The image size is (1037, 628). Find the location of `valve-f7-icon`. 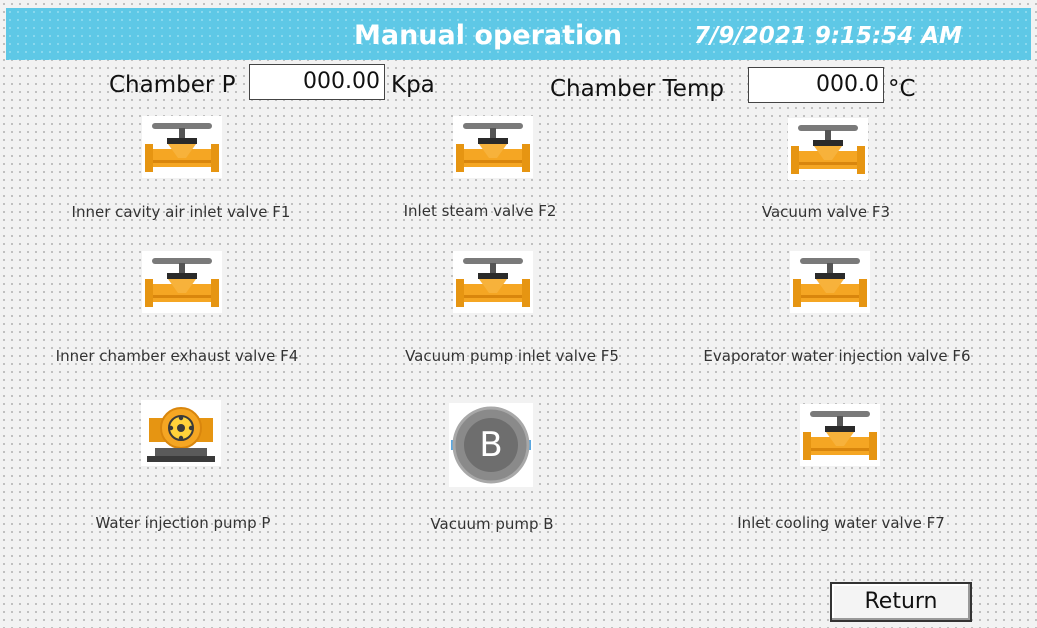

valve-f7-icon is located at coordinates (840, 435).